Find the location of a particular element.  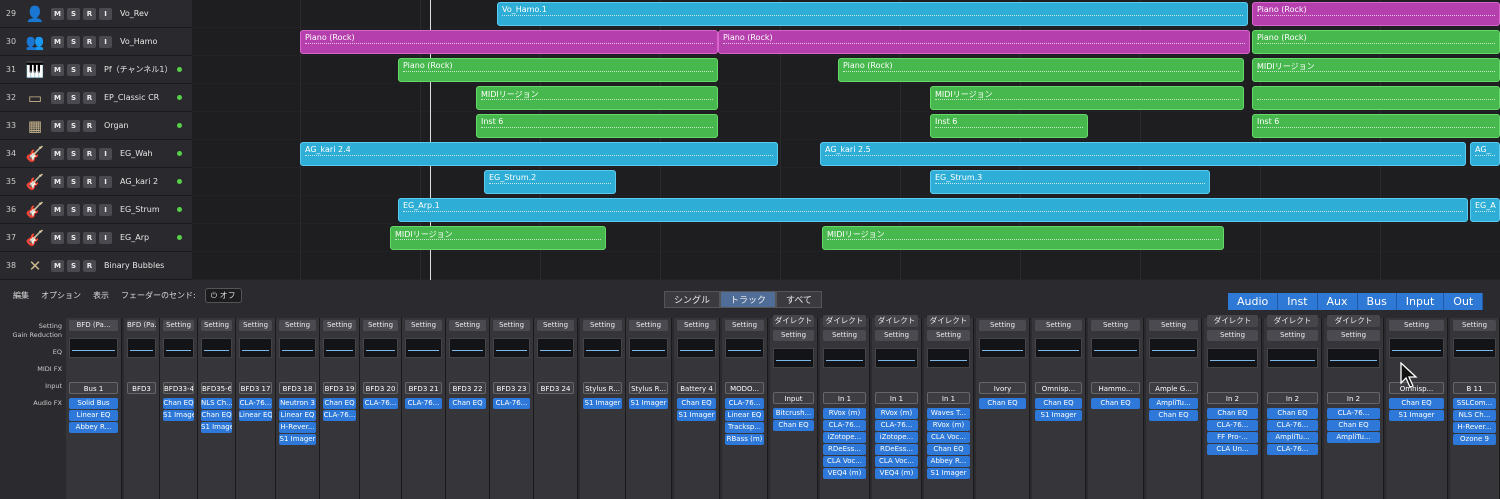

input-slot: In 2 is located at coordinates (1353, 398).